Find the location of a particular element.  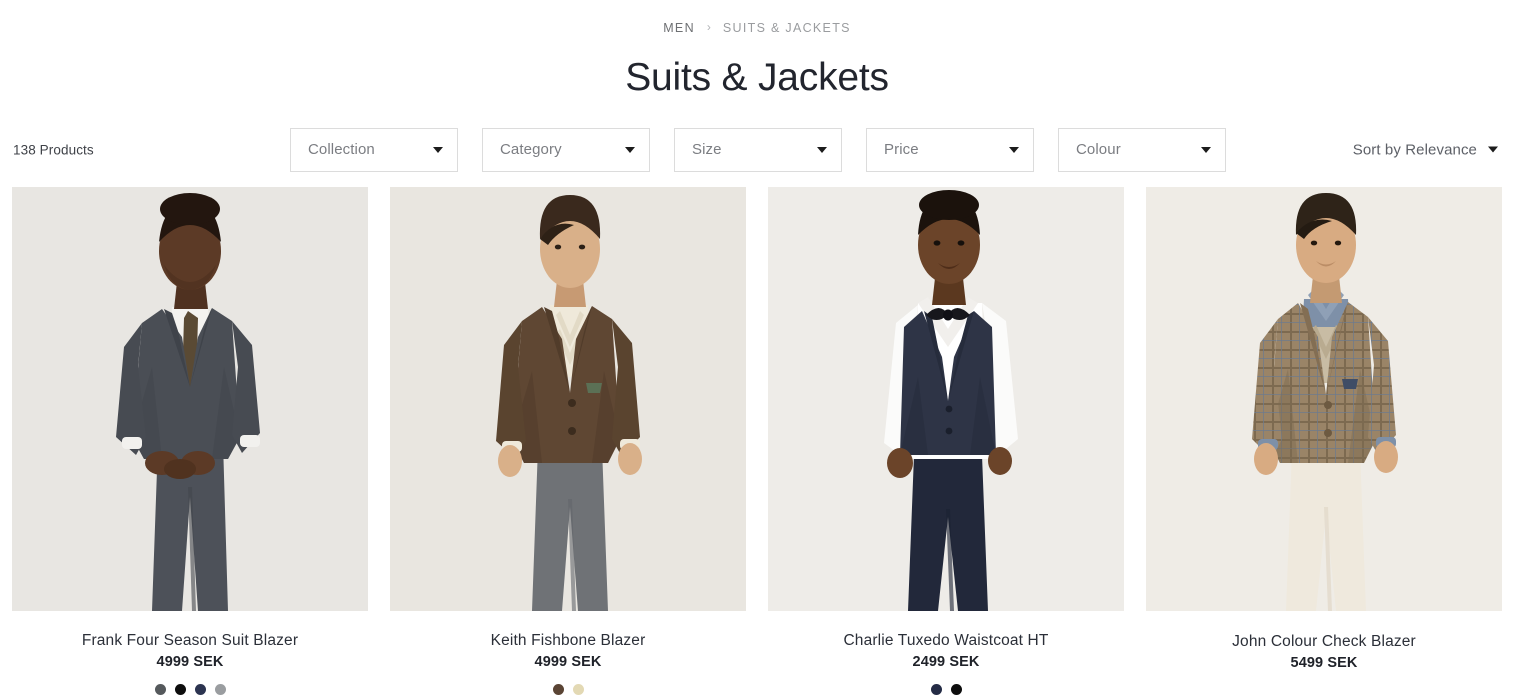

filter-category: Category is located at coordinates (566, 149).